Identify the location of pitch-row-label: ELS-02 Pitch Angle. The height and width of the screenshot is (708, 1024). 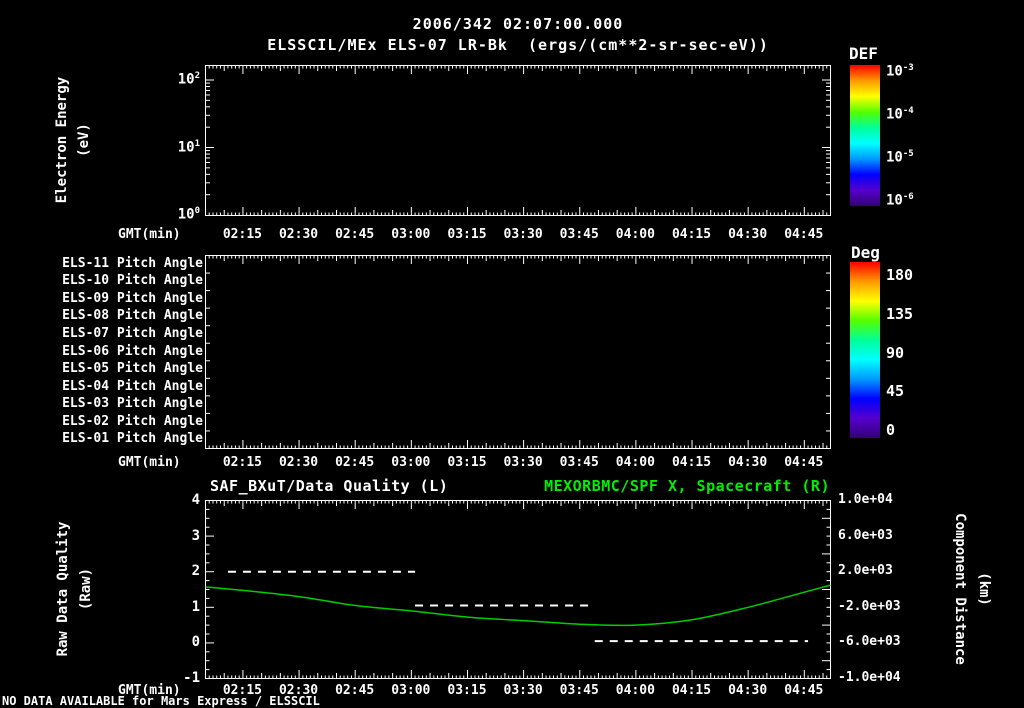
(132, 421).